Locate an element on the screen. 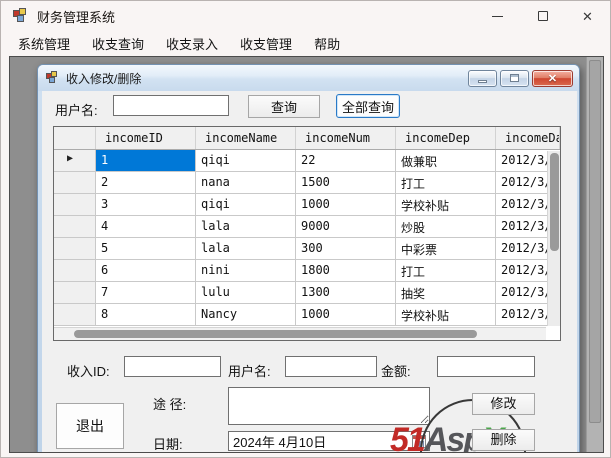 The image size is (611, 458). menu-item-income-entry: 收支录入 is located at coordinates (192, 43).